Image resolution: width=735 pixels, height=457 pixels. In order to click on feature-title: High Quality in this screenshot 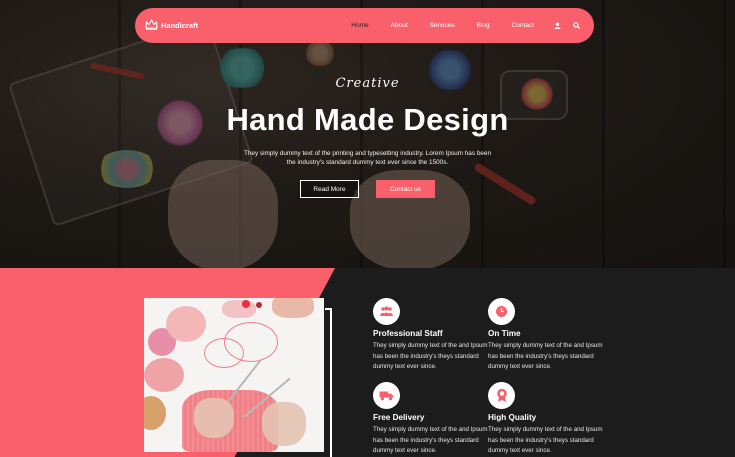, I will do `click(512, 417)`.